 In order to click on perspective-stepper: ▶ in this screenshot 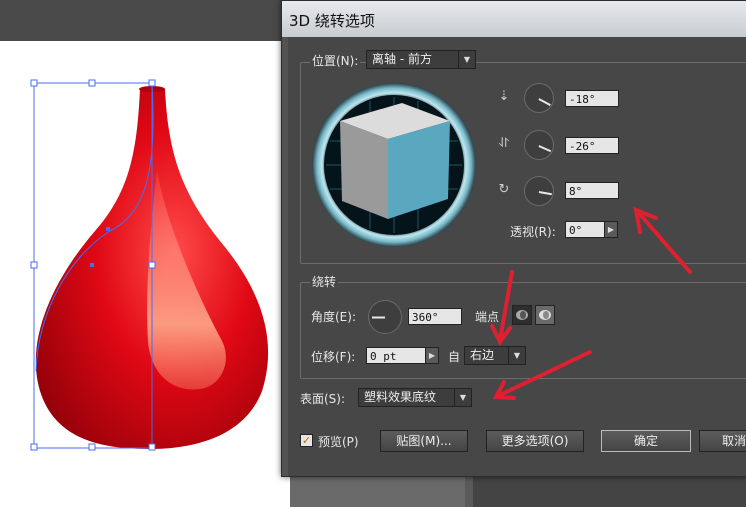, I will do `click(611, 229)`.